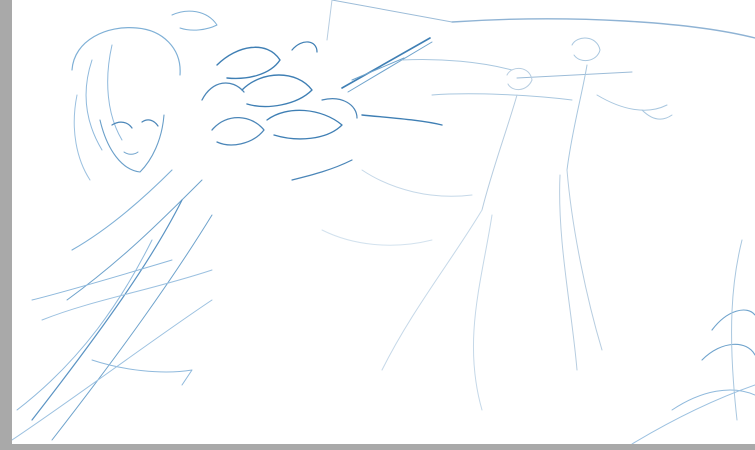 The height and width of the screenshot is (450, 755). I want to click on background-arc, so click(603, 28).